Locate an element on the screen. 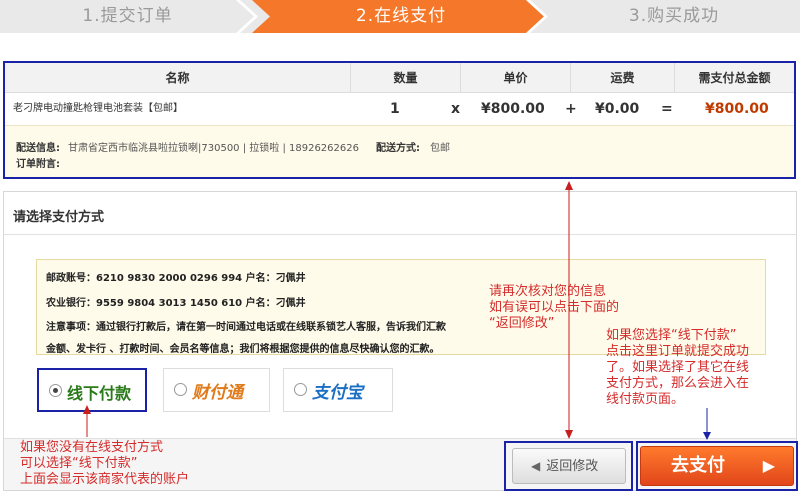 The width and height of the screenshot is (800, 495). annotation-no-online-payment: 如果您没有在线支付方式 可以选择“线下付款” 上面会显示该商家代表的账户 is located at coordinates (104, 464).